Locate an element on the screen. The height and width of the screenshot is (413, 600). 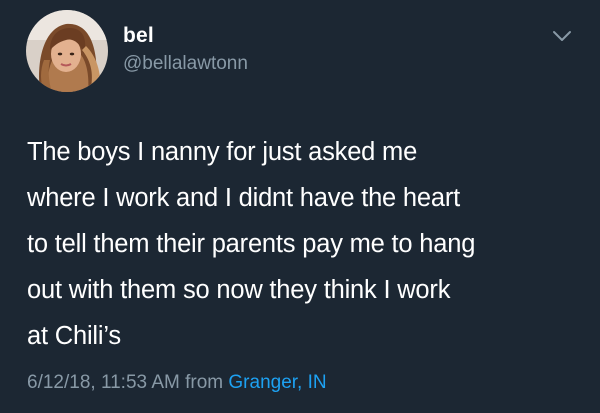
avatar is located at coordinates (67, 51).